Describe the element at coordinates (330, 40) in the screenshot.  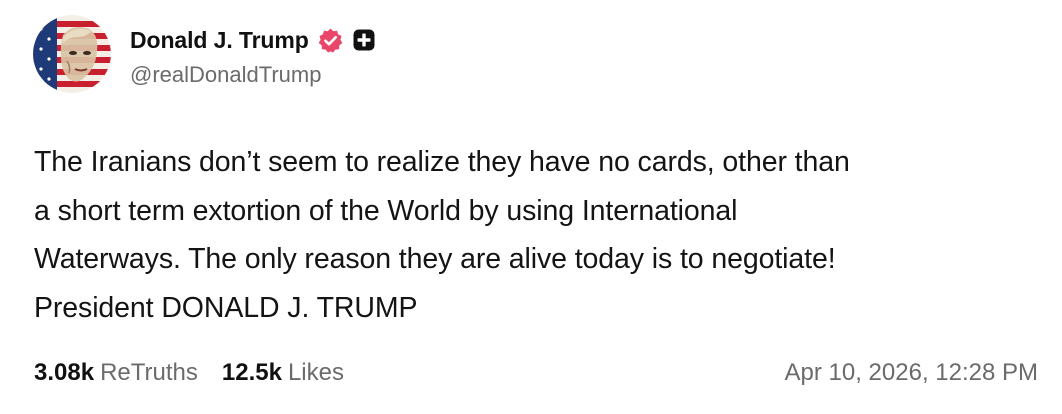
I see `verified-badge-icon` at that location.